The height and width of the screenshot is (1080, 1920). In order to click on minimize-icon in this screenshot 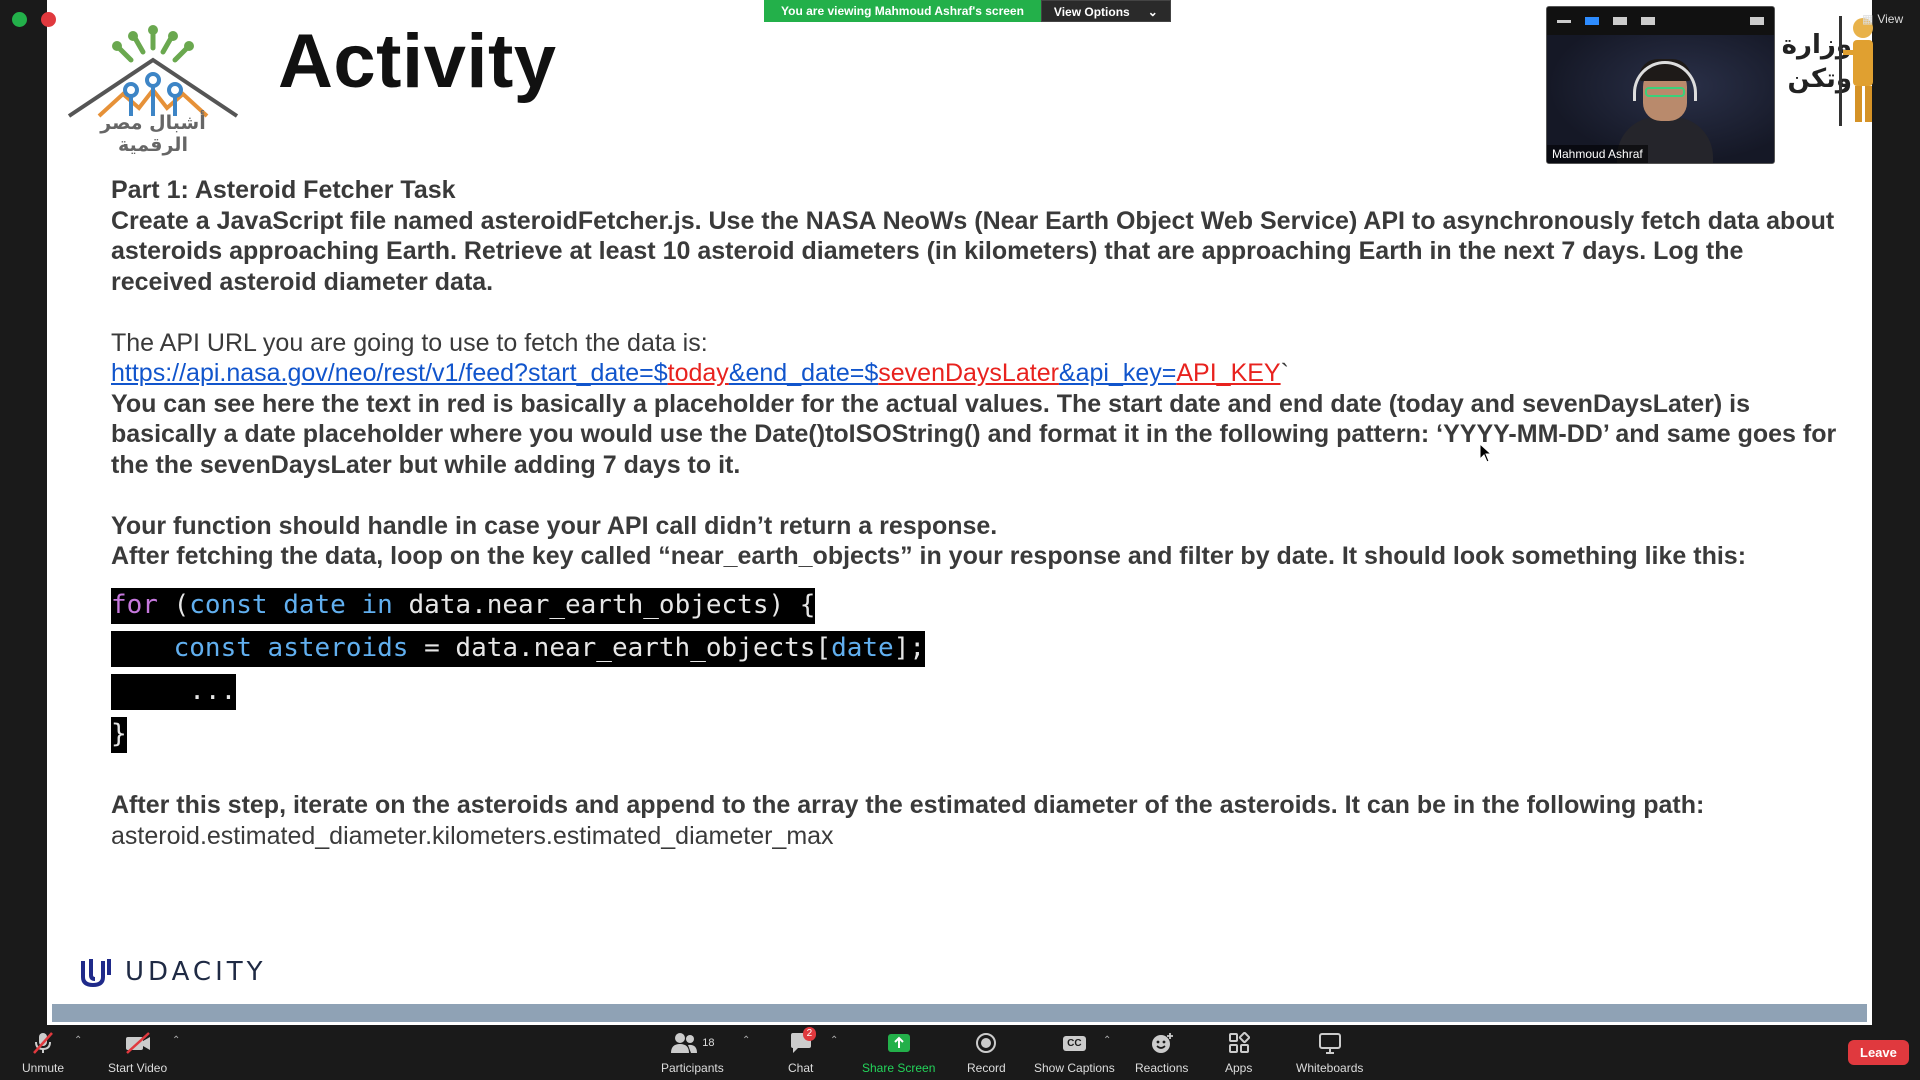, I will do `click(1564, 21)`.